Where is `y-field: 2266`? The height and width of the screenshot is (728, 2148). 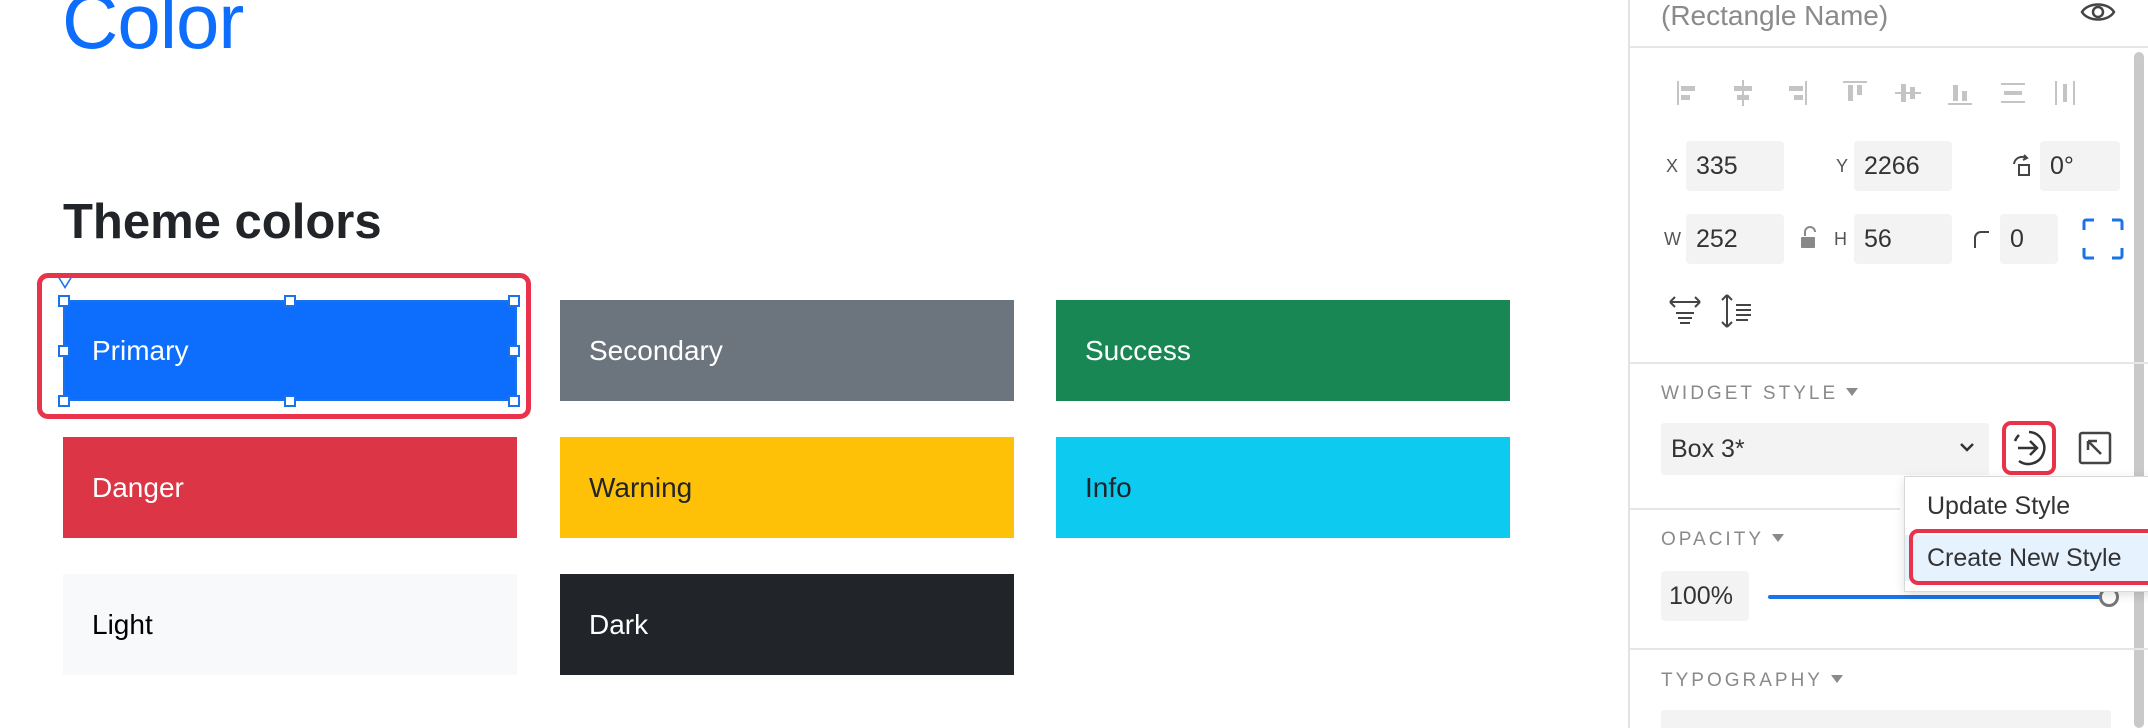 y-field: 2266 is located at coordinates (1903, 166).